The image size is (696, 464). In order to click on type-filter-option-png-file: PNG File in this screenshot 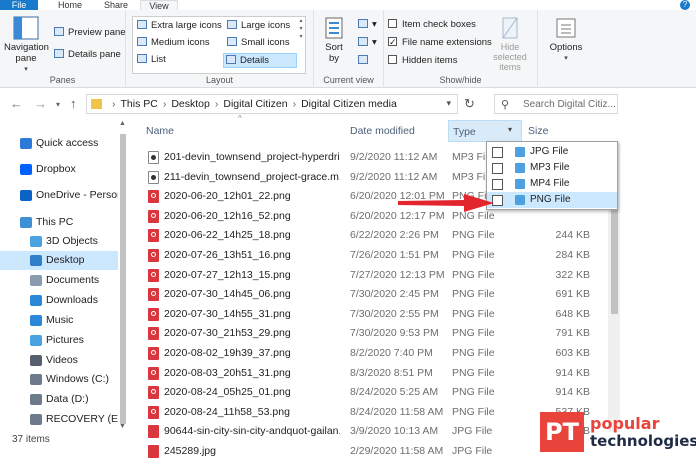, I will do `click(552, 200)`.